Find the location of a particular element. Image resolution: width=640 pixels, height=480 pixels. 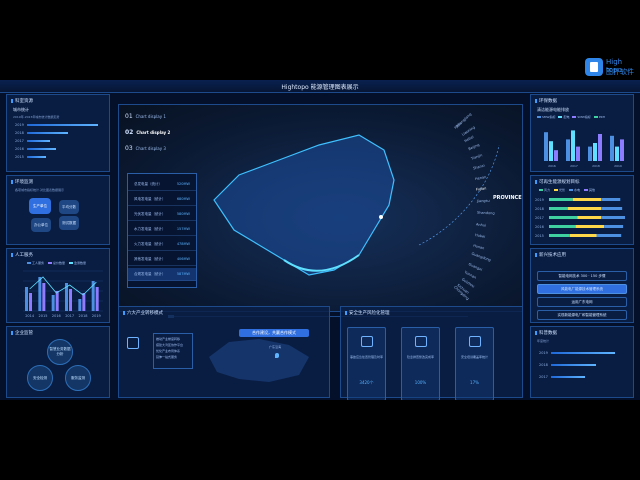

tech-item-active: 风能电厂能源技术管理系统 is located at coordinates (582, 289).